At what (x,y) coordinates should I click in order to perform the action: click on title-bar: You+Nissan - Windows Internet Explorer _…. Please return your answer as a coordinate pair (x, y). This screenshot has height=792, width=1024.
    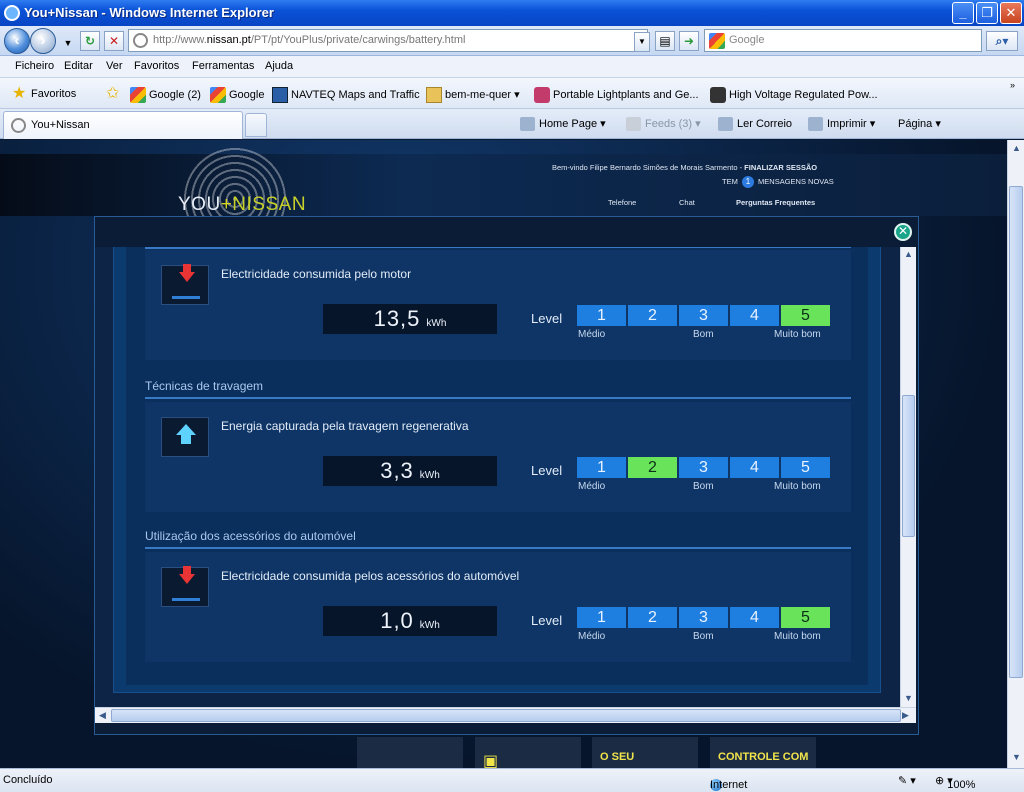
    Looking at the image, I should click on (512, 13).